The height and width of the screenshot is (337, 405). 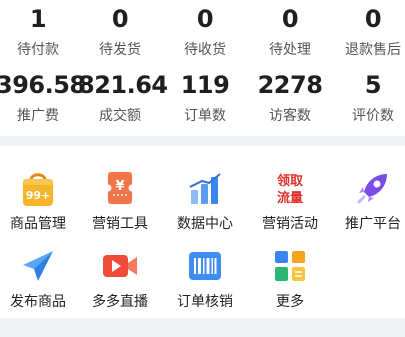 I want to click on metric-label: 推广费, so click(x=38, y=116).